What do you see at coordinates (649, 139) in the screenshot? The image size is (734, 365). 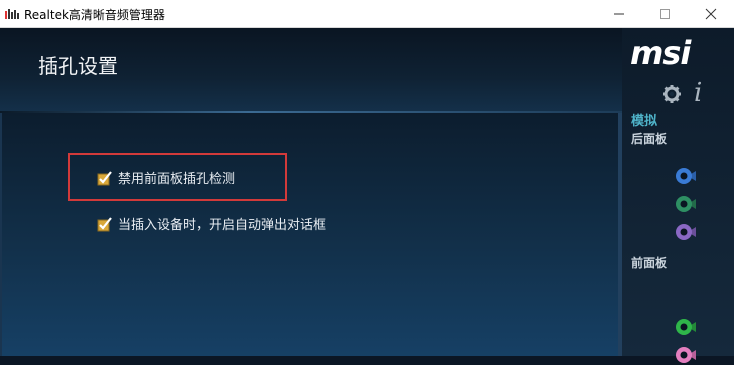 I see `back-panel-label: 后面板` at bounding box center [649, 139].